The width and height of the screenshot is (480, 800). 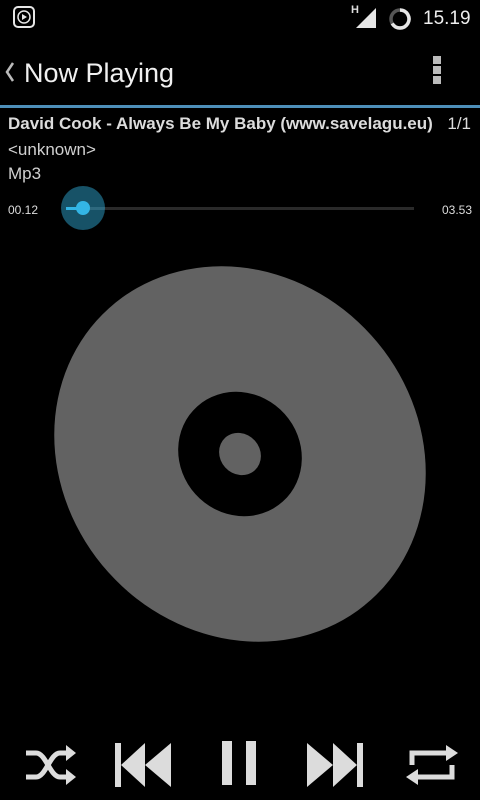 What do you see at coordinates (23, 210) in the screenshot?
I see `elapsed-time: 00.12` at bounding box center [23, 210].